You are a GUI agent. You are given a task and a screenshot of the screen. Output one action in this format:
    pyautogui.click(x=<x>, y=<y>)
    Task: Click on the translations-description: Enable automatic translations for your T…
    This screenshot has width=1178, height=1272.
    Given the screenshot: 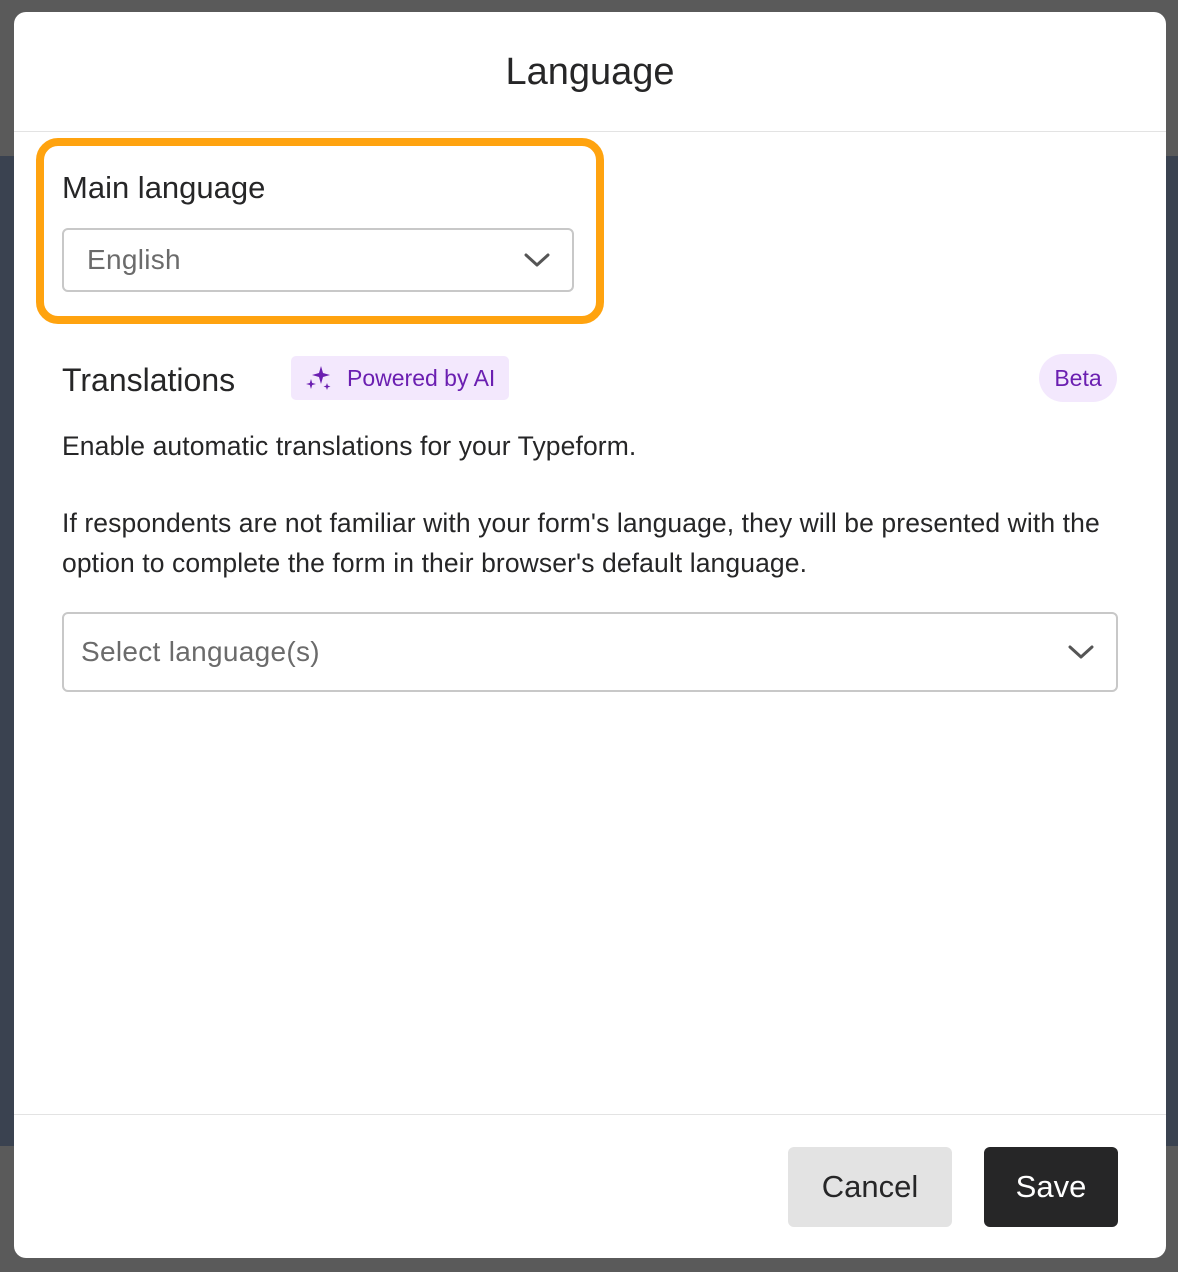 What is the action you would take?
    pyautogui.click(x=349, y=446)
    